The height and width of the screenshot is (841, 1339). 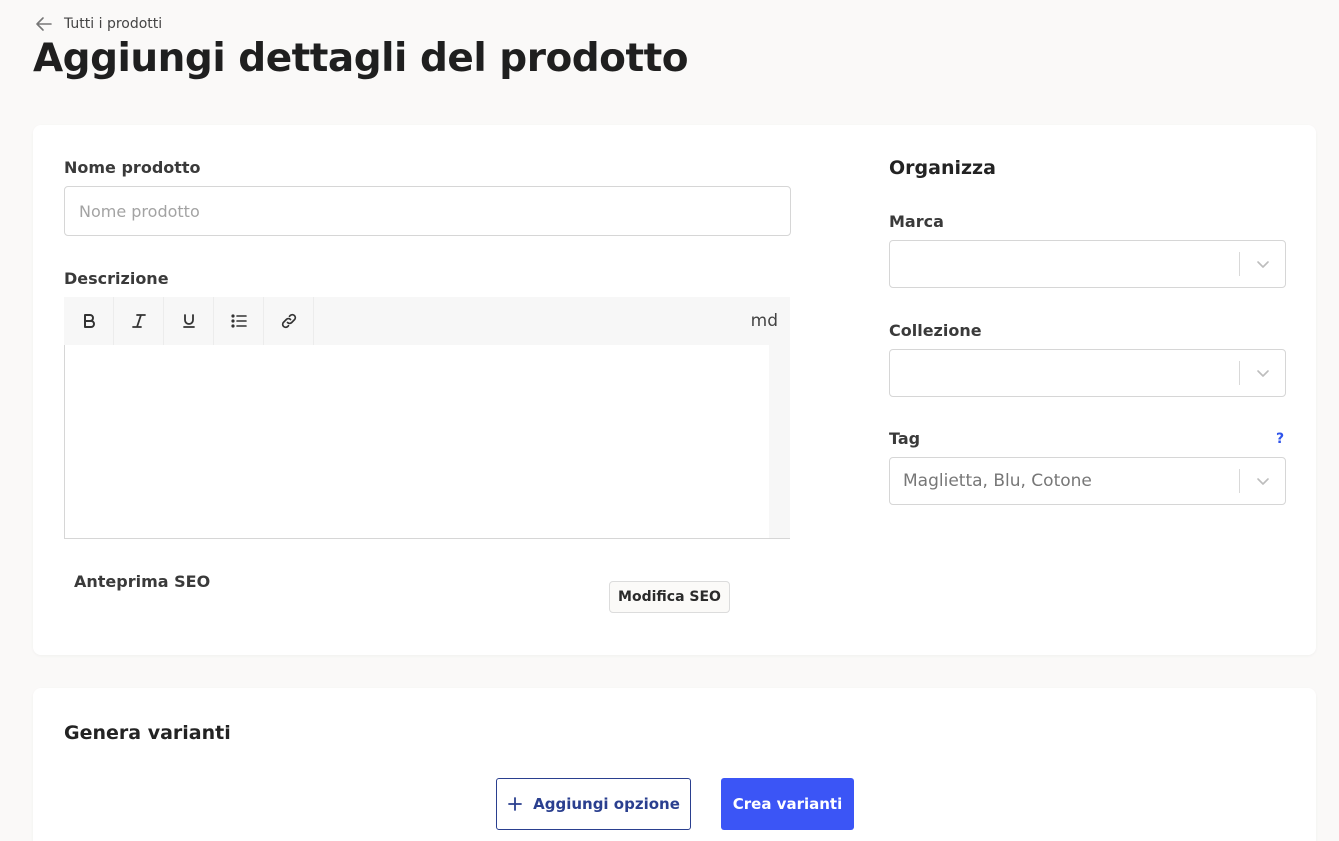 I want to click on seo-preview-label: Anteprima SEO, so click(x=142, y=581).